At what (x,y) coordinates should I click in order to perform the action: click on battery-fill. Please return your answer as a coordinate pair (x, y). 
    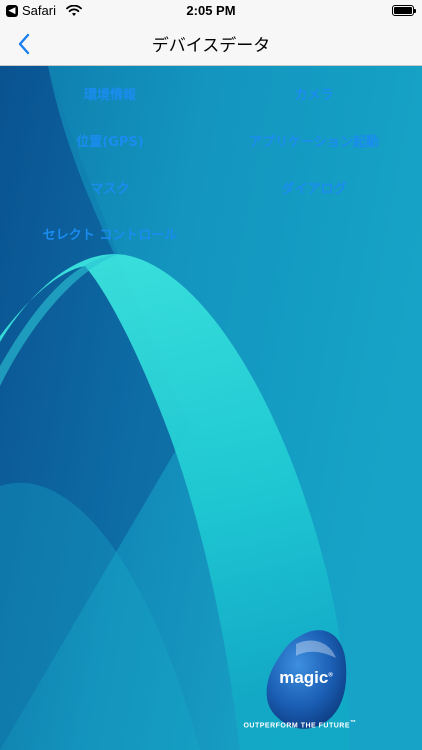
    Looking at the image, I should click on (403, 10).